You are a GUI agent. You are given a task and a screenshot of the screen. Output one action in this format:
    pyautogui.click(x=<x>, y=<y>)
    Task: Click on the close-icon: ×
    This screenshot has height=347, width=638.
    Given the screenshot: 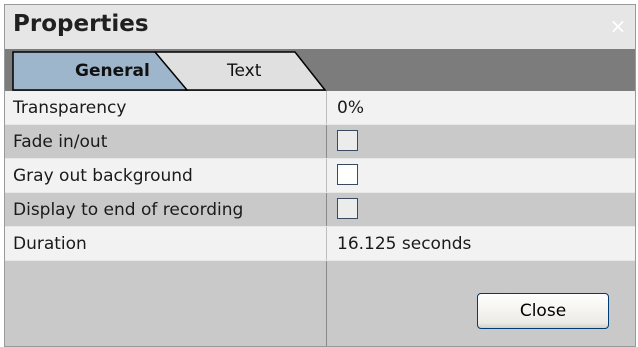 What is the action you would take?
    pyautogui.click(x=618, y=26)
    